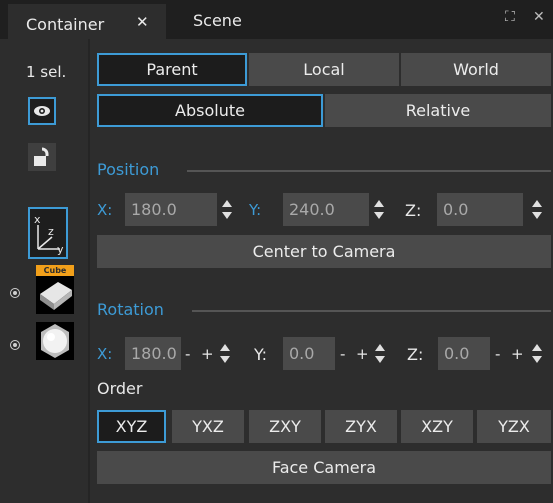  Describe the element at coordinates (497, 354) in the screenshot. I see `rotation-z-minus: -` at that location.